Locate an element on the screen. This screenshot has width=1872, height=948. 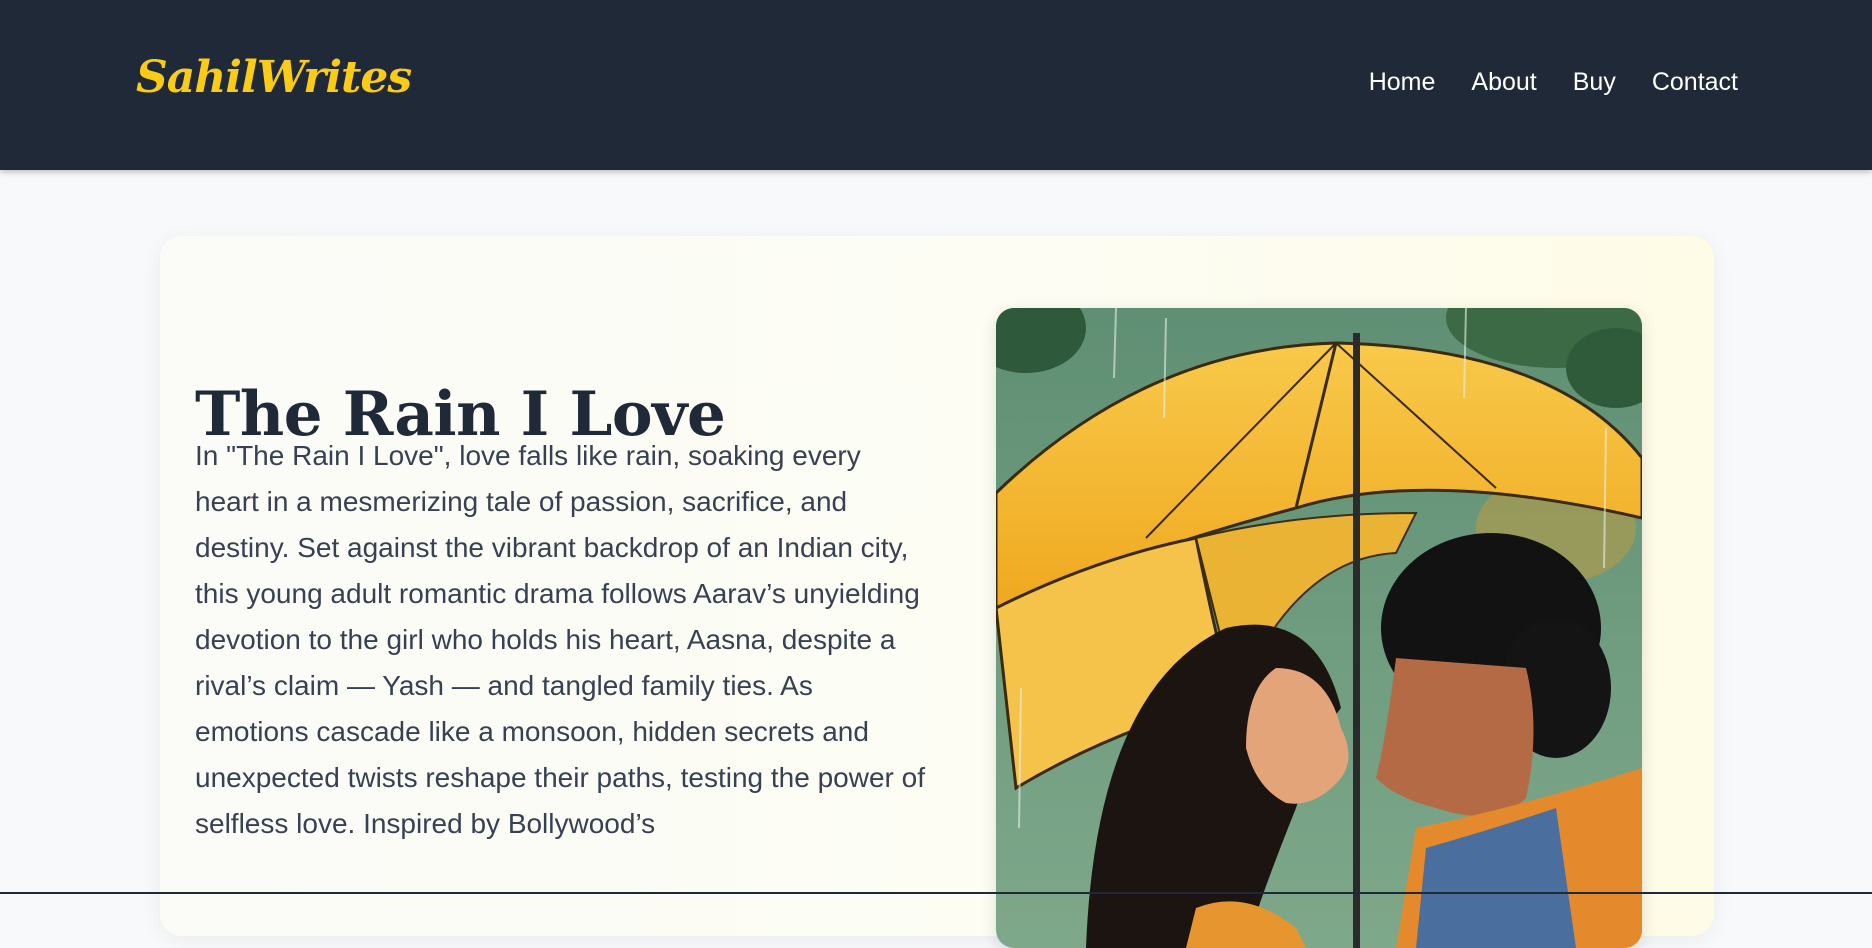
nav-home-link: Home is located at coordinates (1402, 82).